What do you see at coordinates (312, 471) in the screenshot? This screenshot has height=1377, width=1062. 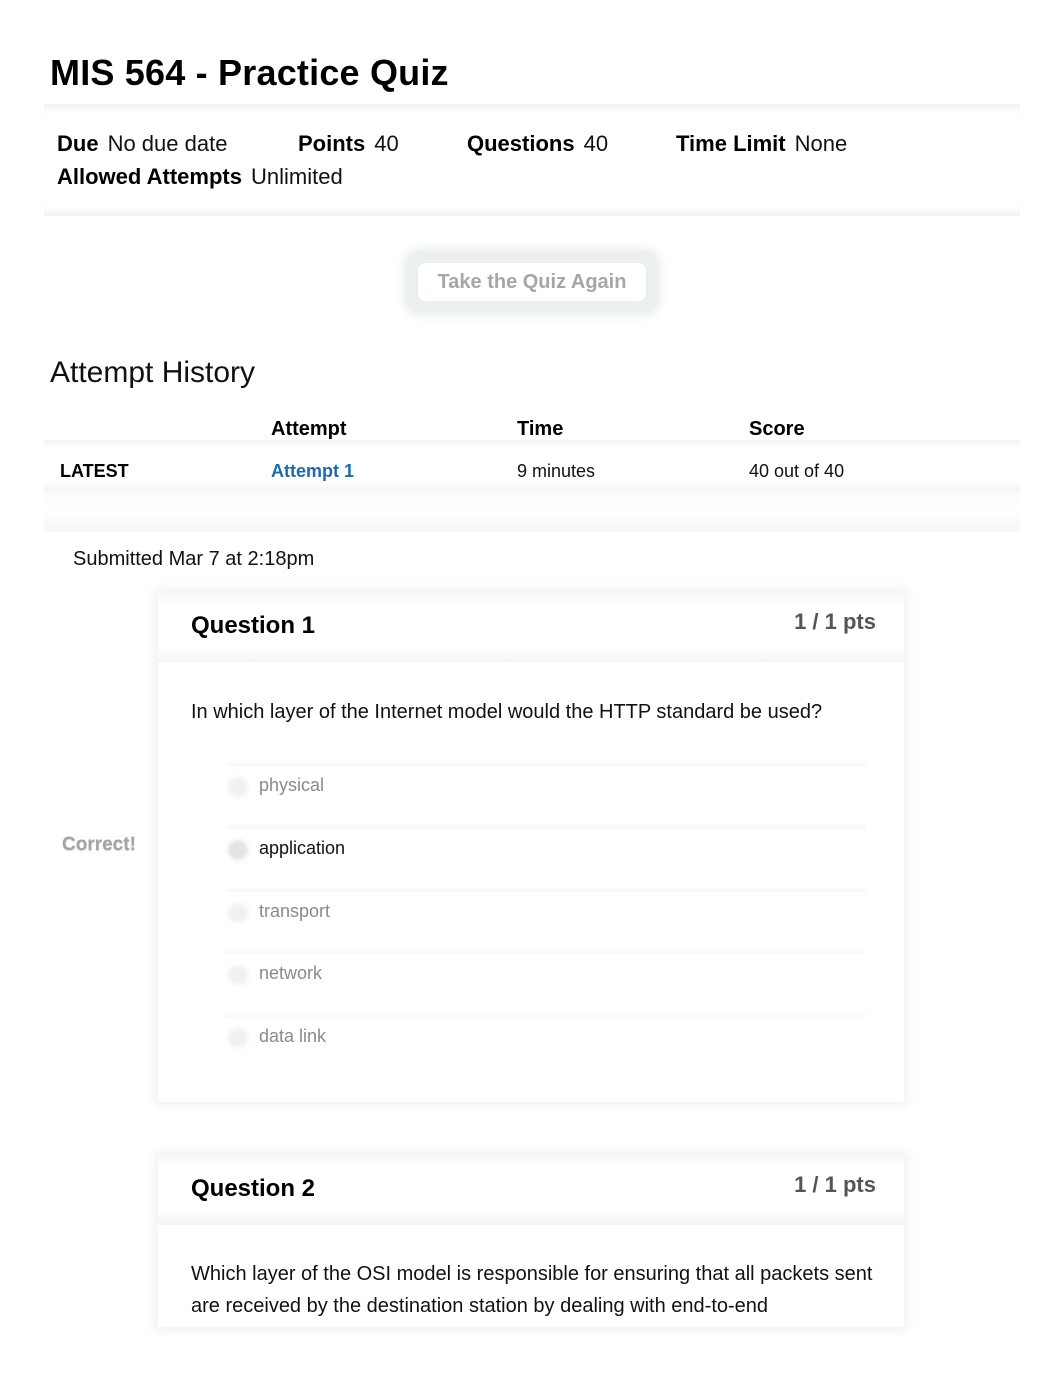 I see `attempt-1-link: Attempt 1` at bounding box center [312, 471].